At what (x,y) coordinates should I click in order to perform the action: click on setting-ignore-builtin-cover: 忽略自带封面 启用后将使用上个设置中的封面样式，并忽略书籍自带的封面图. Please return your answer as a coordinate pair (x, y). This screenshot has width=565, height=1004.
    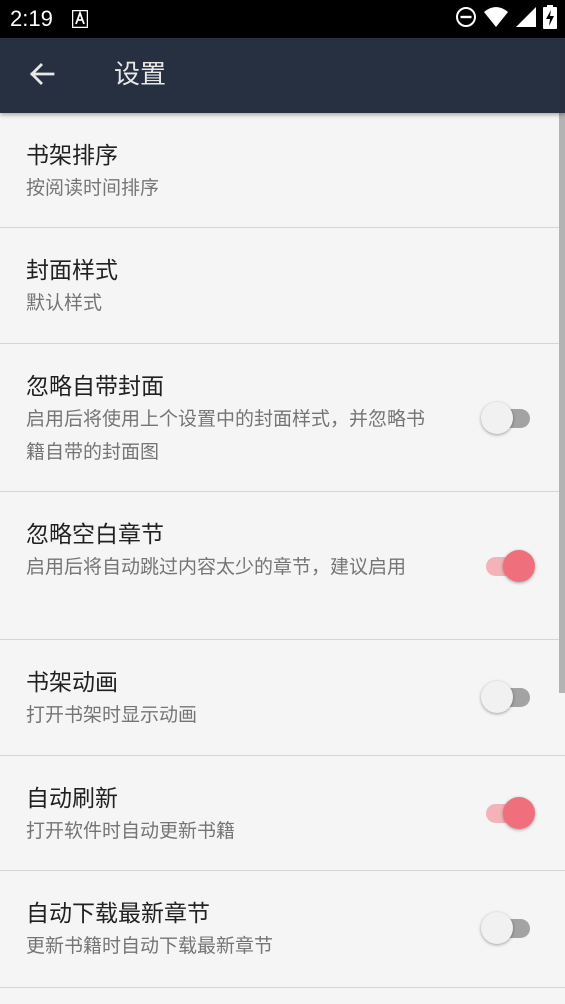
    Looking at the image, I should click on (282, 418).